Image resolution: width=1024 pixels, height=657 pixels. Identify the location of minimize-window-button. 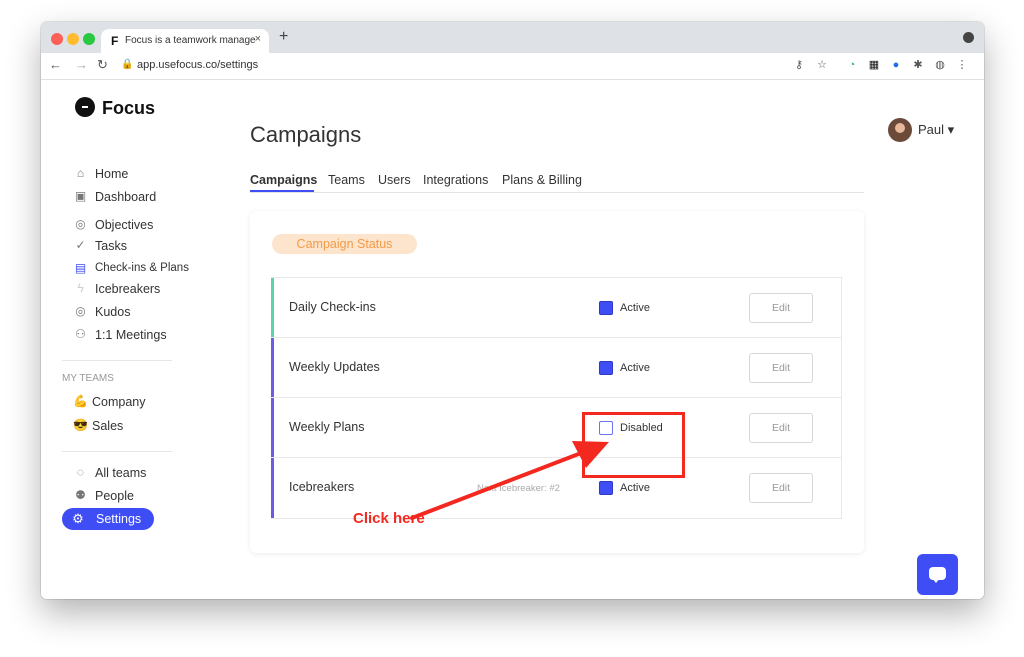
(73, 39).